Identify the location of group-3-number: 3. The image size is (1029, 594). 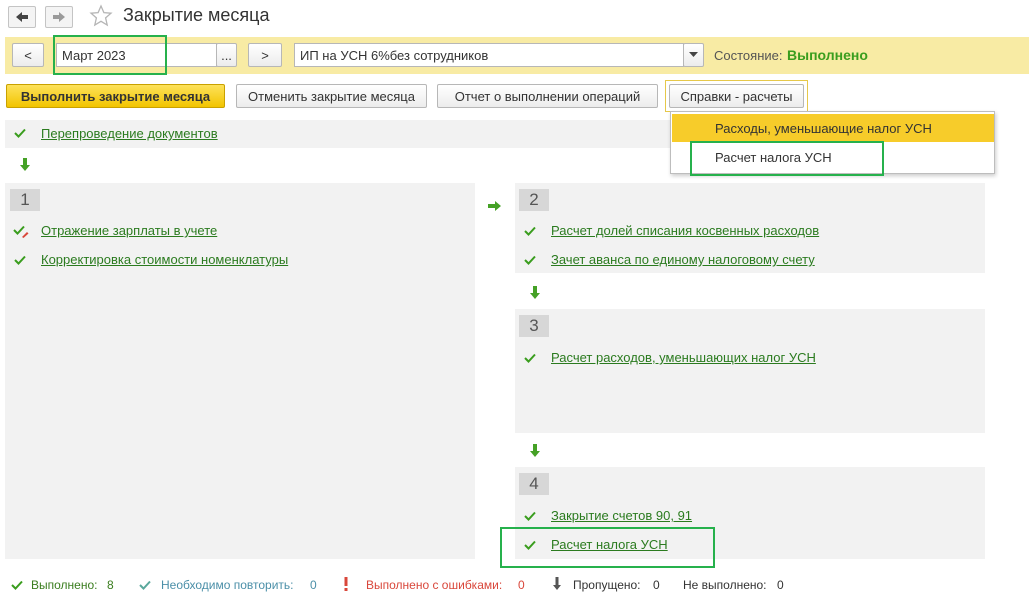
(534, 326).